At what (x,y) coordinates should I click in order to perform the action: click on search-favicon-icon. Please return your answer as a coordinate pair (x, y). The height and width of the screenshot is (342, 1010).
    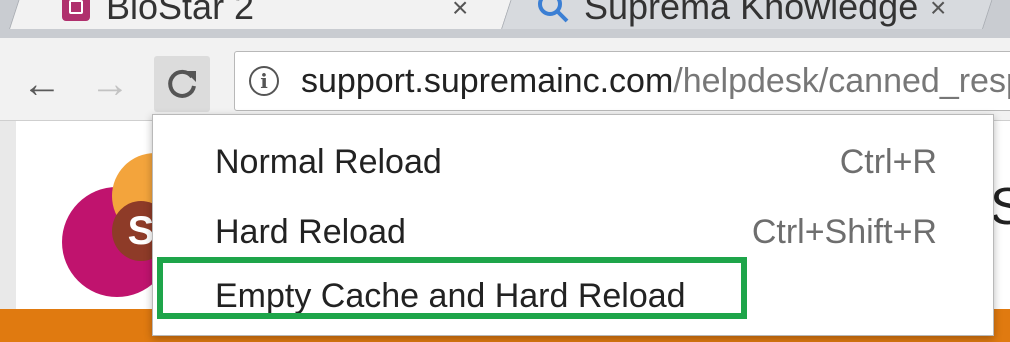
    Looking at the image, I should click on (553, 11).